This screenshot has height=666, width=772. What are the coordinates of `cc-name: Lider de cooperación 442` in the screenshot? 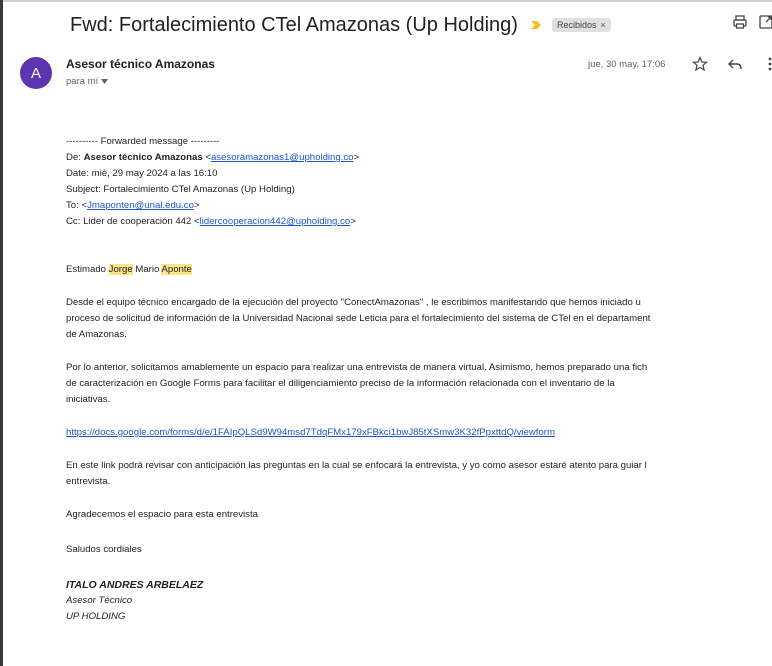 It's located at (137, 221).